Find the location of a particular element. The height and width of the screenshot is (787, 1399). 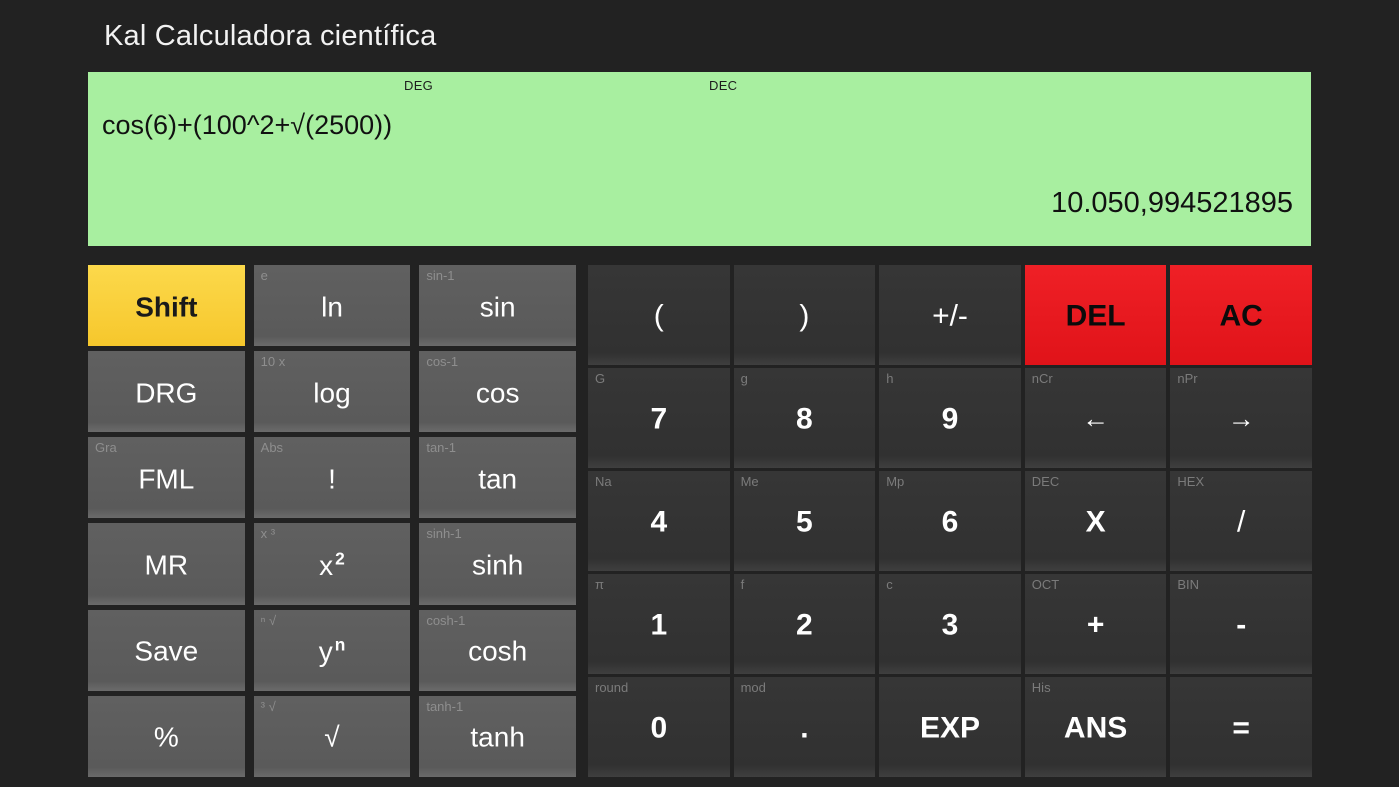

key-fact: Abs! is located at coordinates (332, 478).